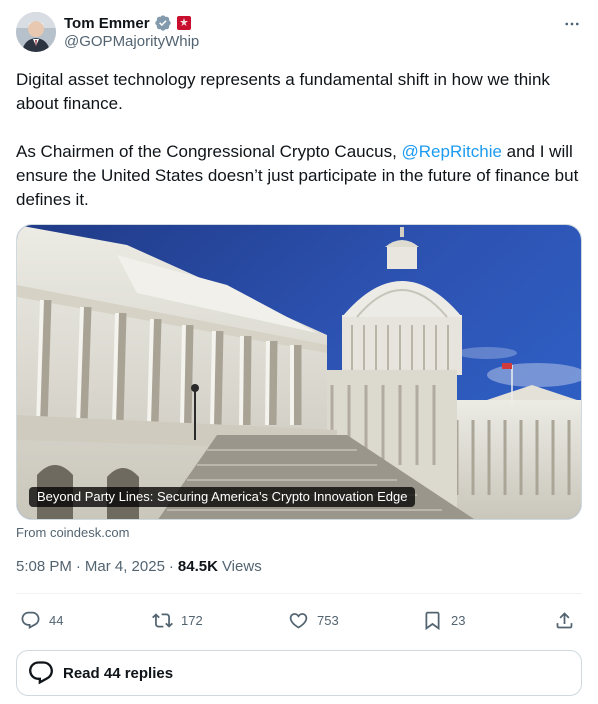 The width and height of the screenshot is (598, 704). Describe the element at coordinates (458, 620) in the screenshot. I see `bookmark-count: 23` at that location.